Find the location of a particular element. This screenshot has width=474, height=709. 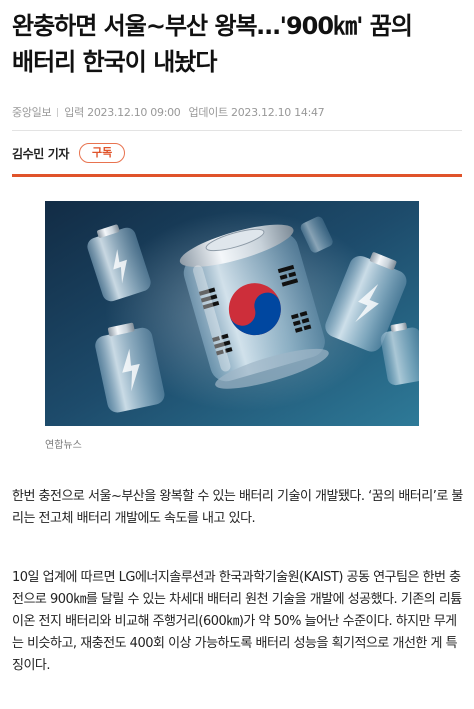

image-caption: 연합뉴스 is located at coordinates (63, 445).